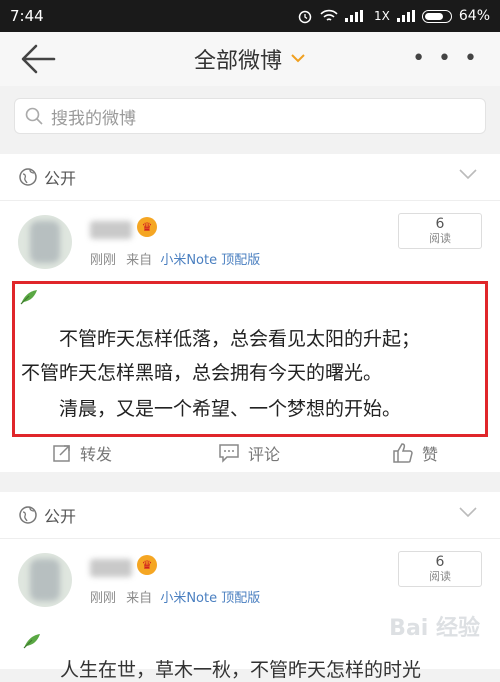  I want to click on battery-level: 64%, so click(474, 16).